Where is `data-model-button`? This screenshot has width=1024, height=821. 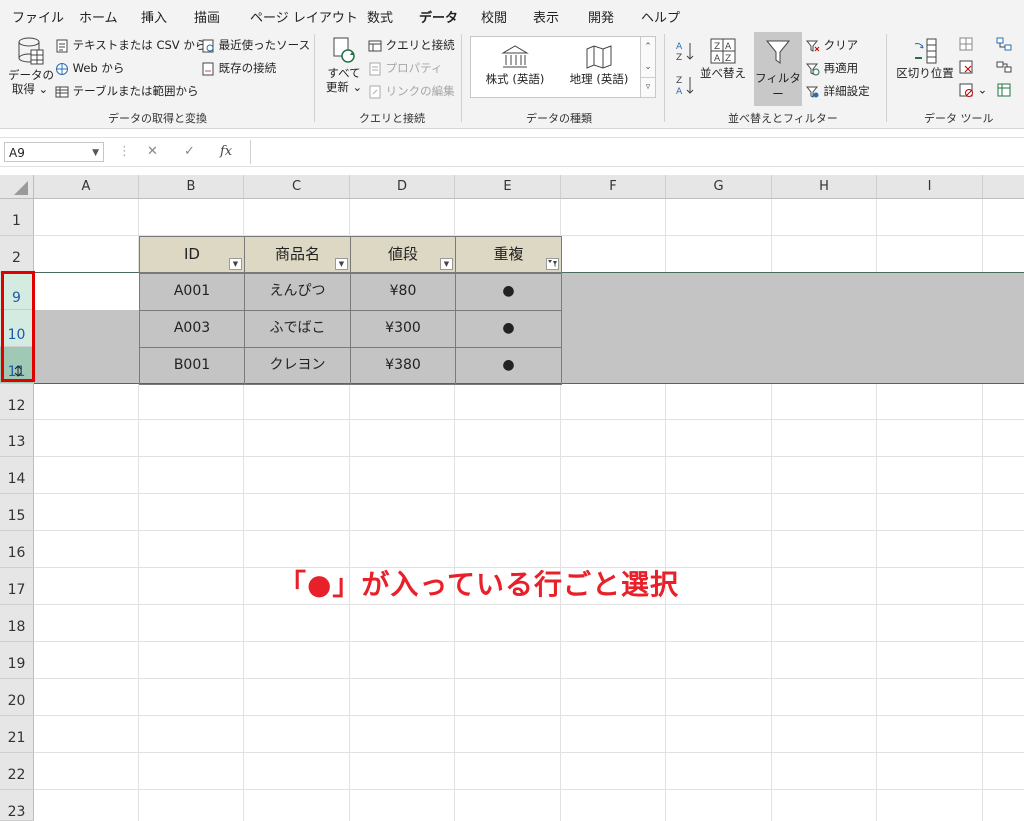 data-model-button is located at coordinates (1004, 90).